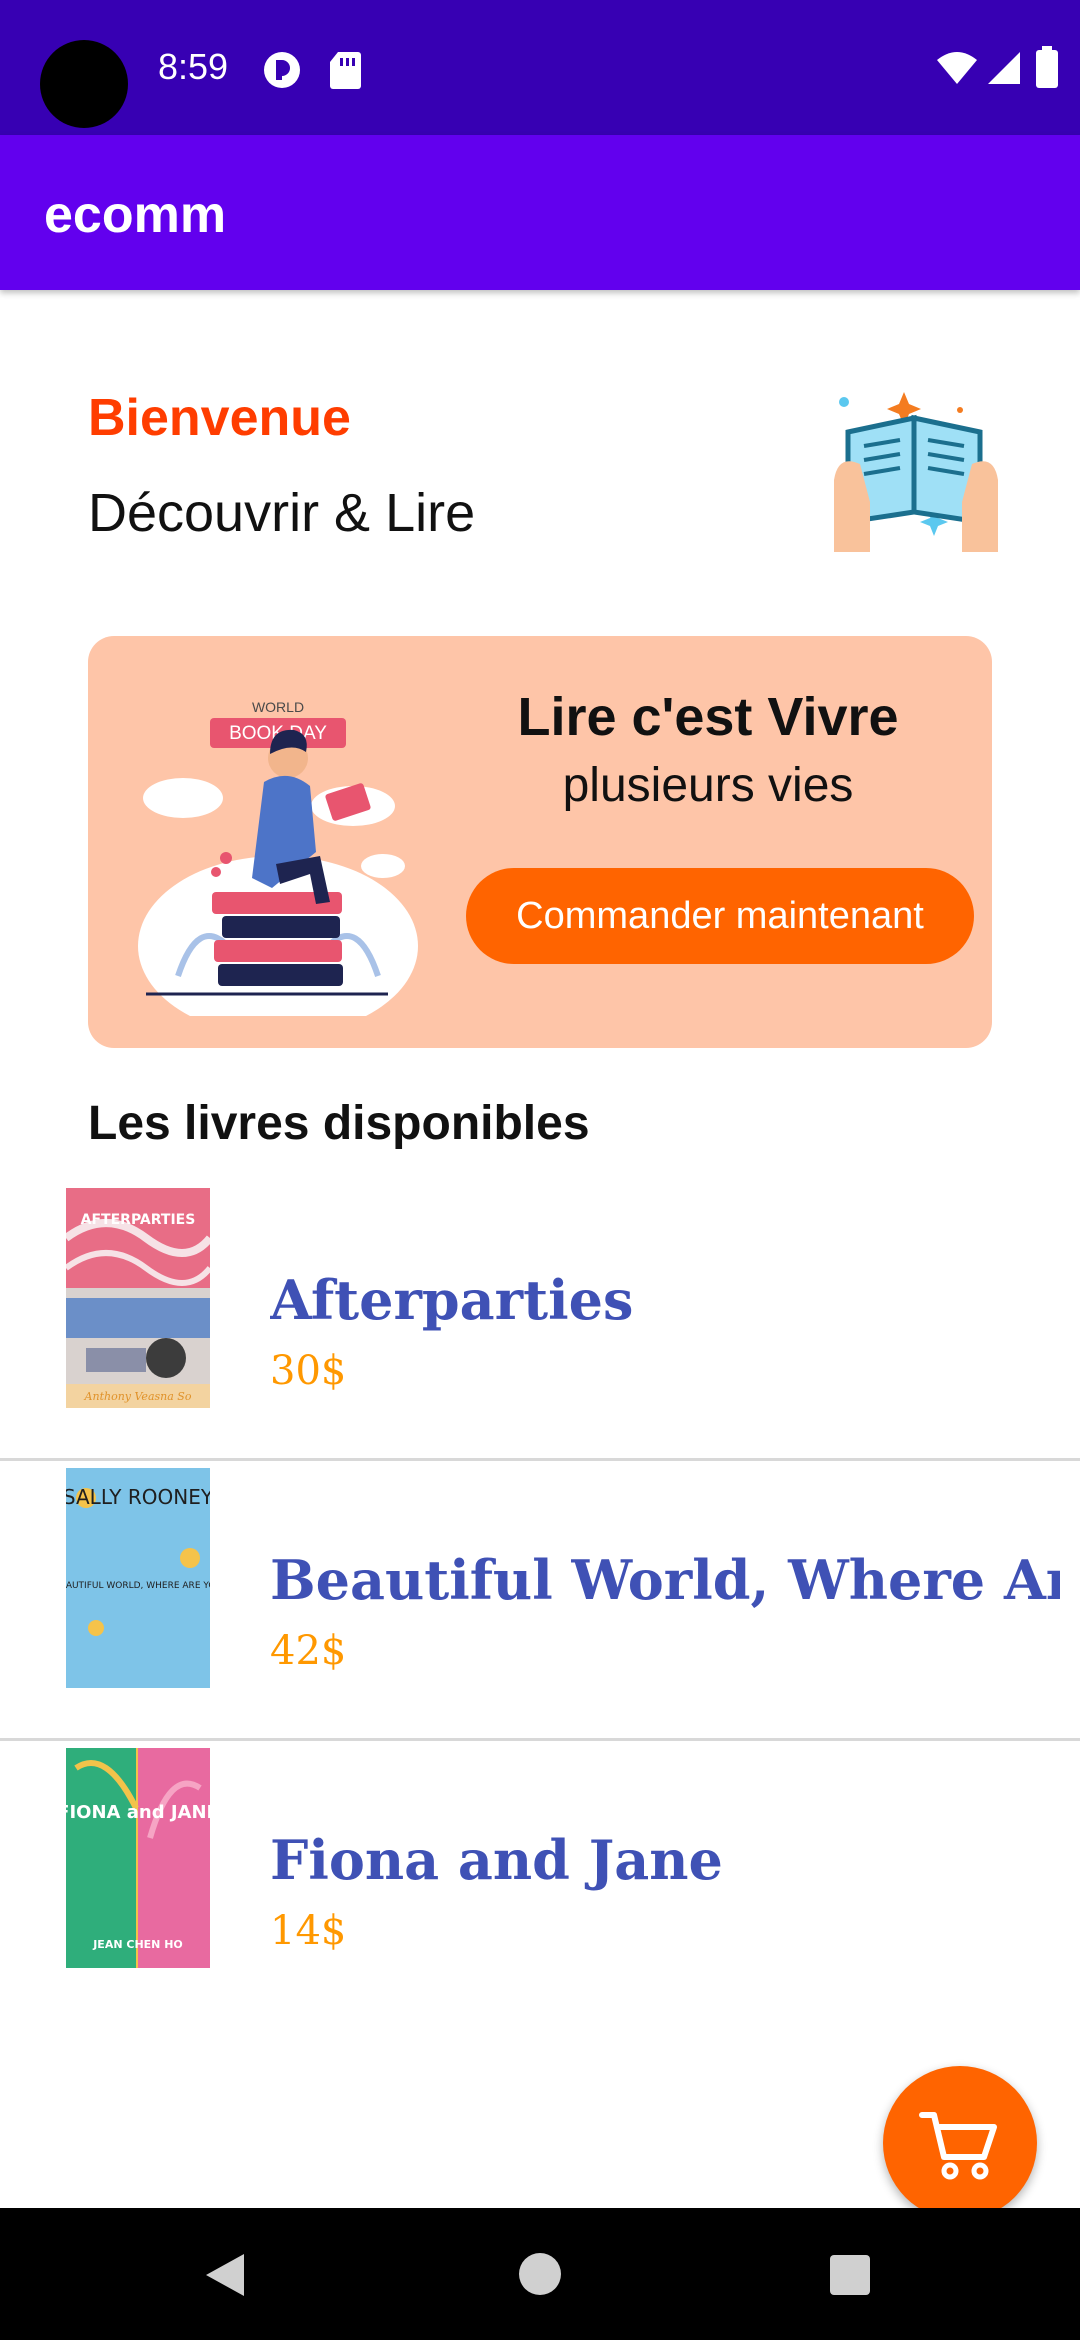 The width and height of the screenshot is (1080, 2340). Describe the element at coordinates (278, 707) in the screenshot. I see `badge-line-1: WORLD` at that location.